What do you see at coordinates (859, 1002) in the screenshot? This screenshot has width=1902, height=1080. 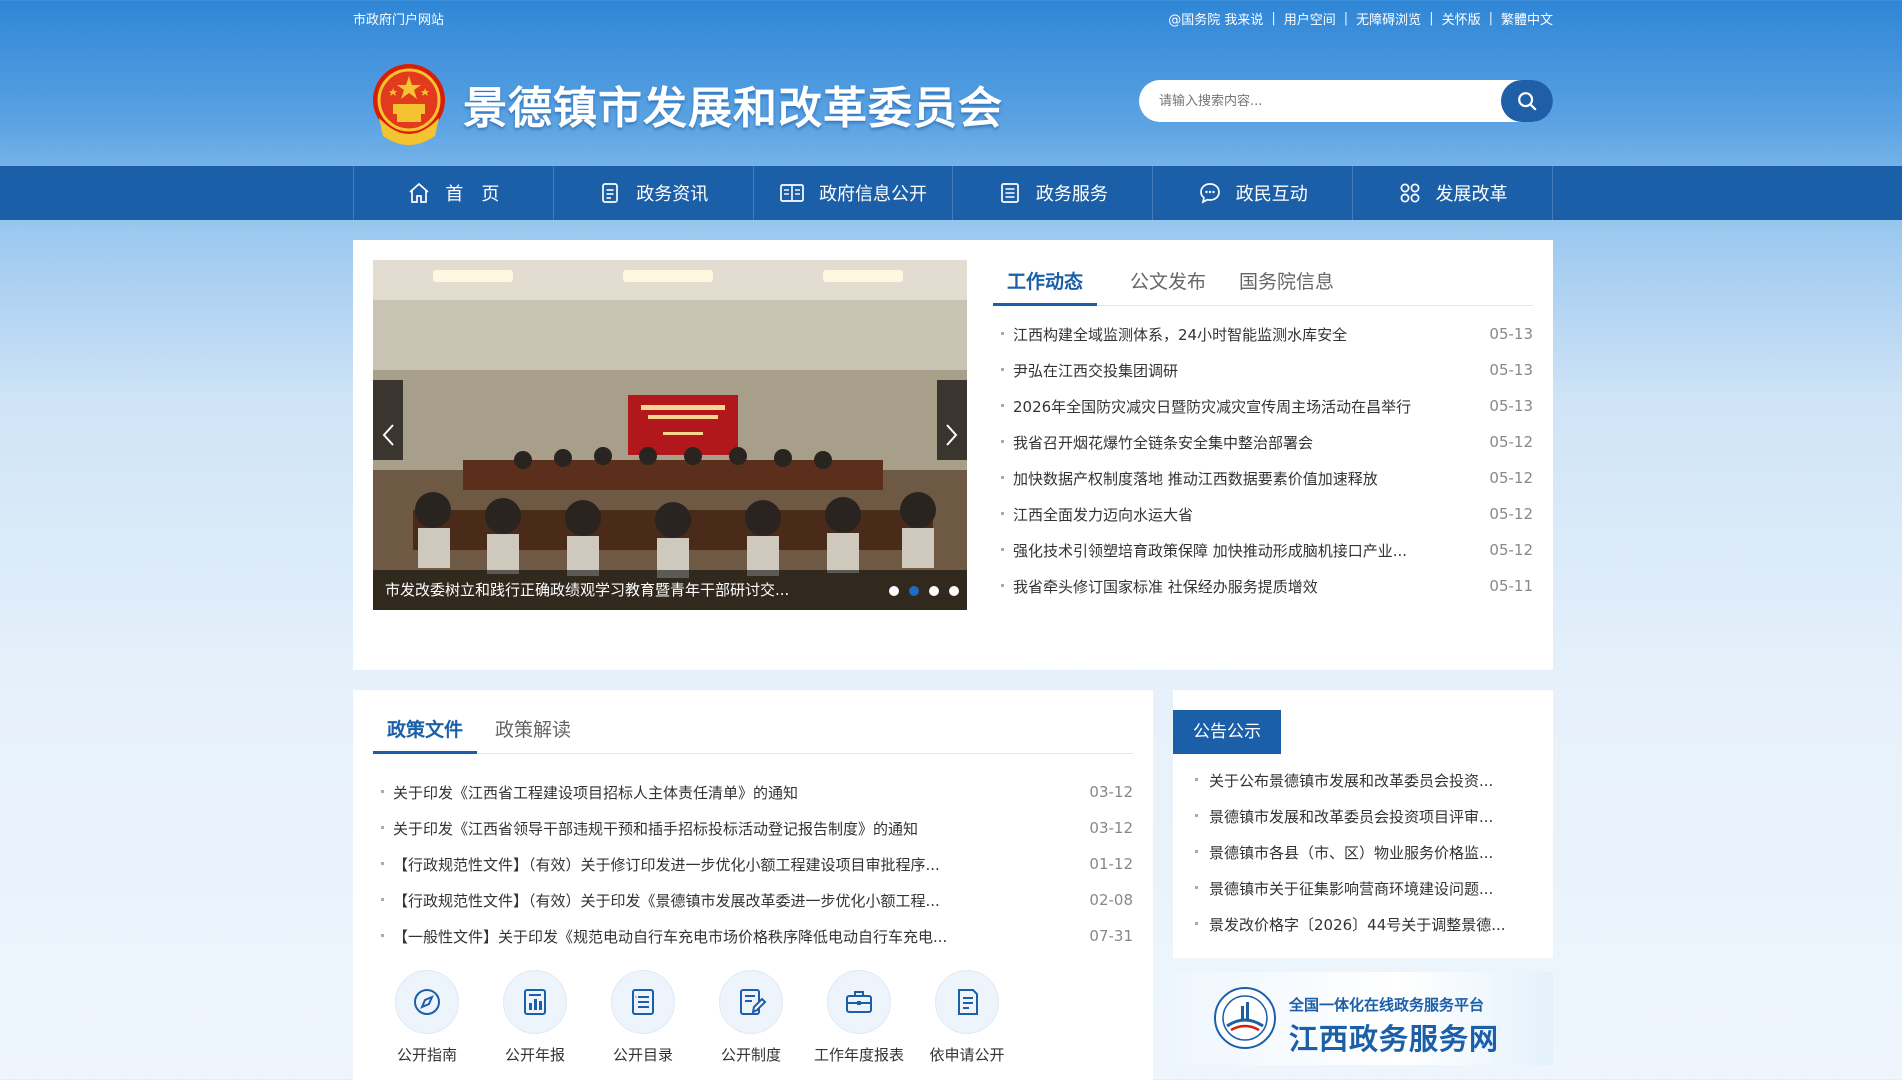 I see `briefcase-icon` at bounding box center [859, 1002].